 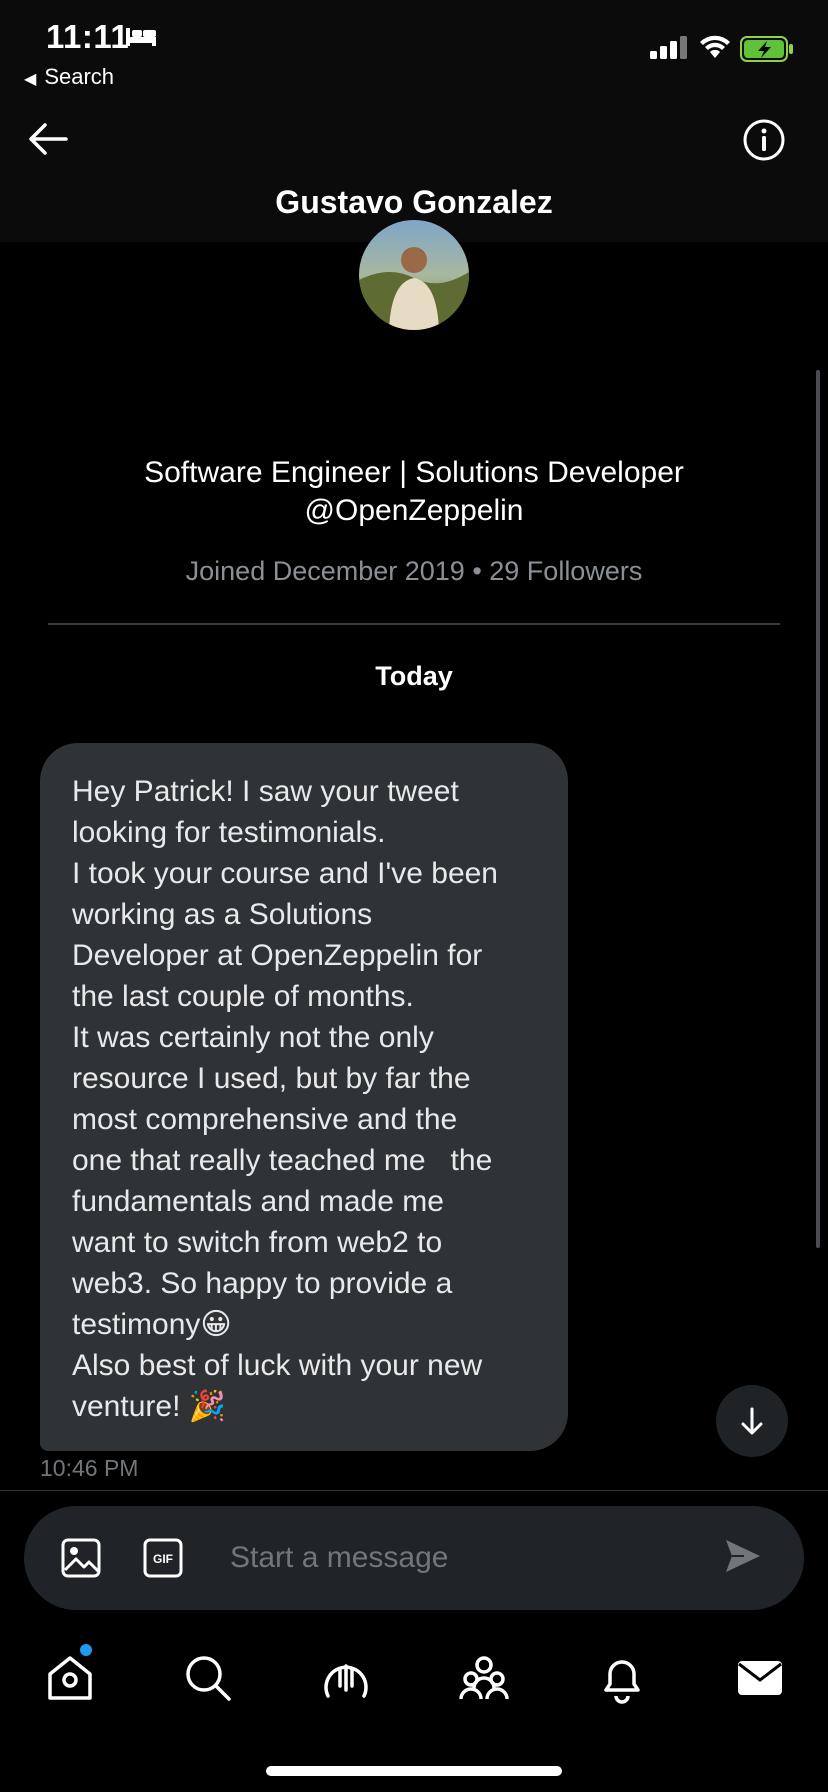 What do you see at coordinates (760, 1678) in the screenshot?
I see `messages-icon` at bounding box center [760, 1678].